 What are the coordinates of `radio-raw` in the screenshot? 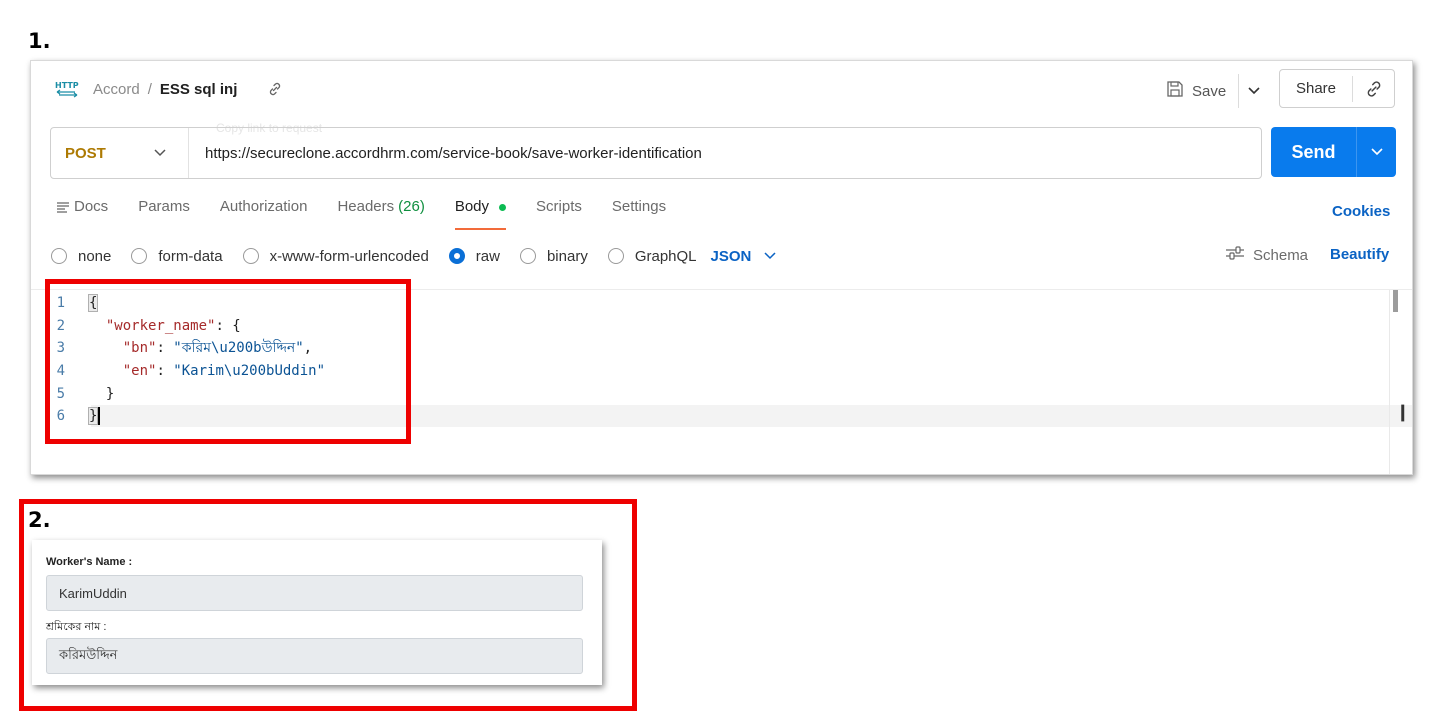 It's located at (456, 256).